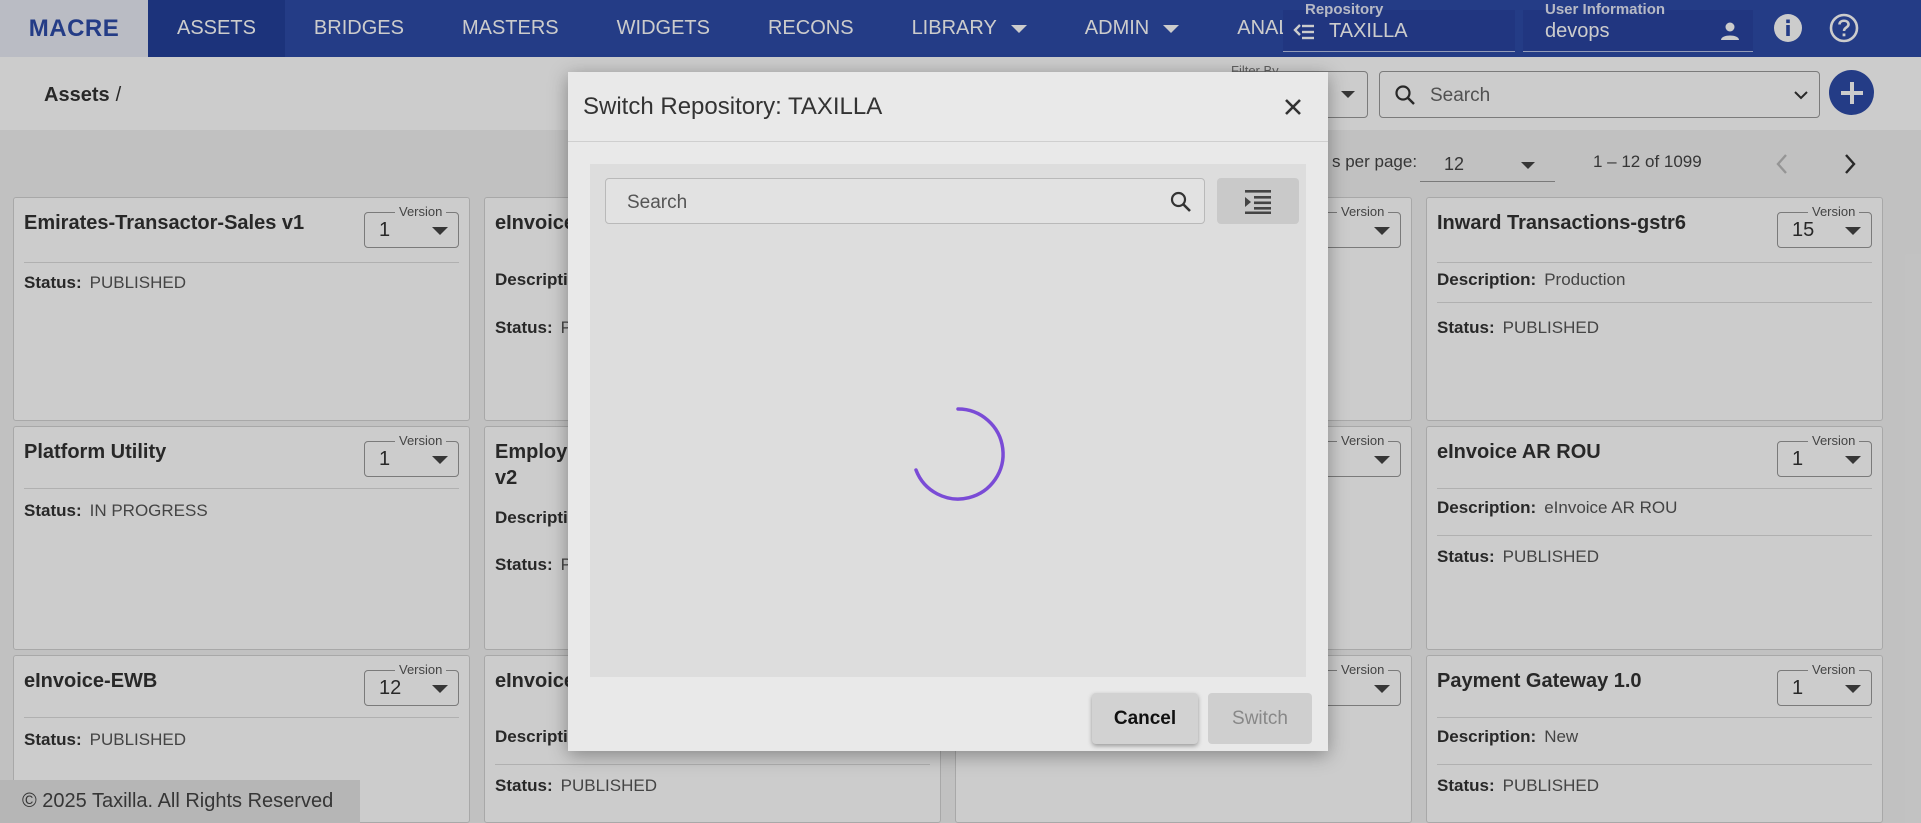 The height and width of the screenshot is (823, 1921). I want to click on repository-search-input: Search, so click(905, 201).